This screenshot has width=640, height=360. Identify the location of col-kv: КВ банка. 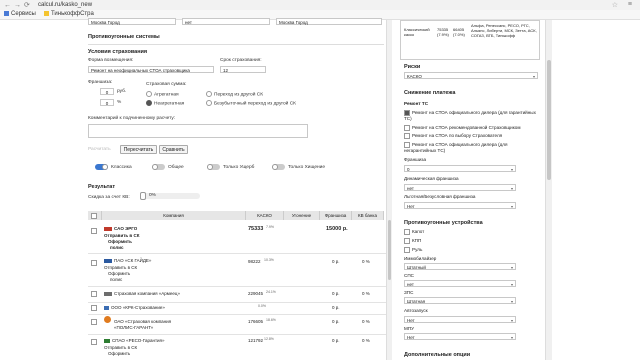
(368, 215).